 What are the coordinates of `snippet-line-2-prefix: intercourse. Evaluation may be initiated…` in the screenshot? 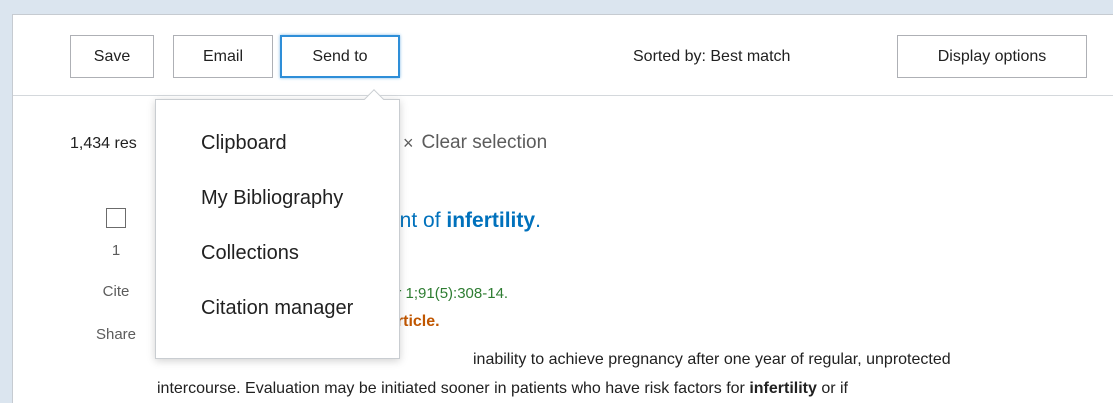 It's located at (453, 388).